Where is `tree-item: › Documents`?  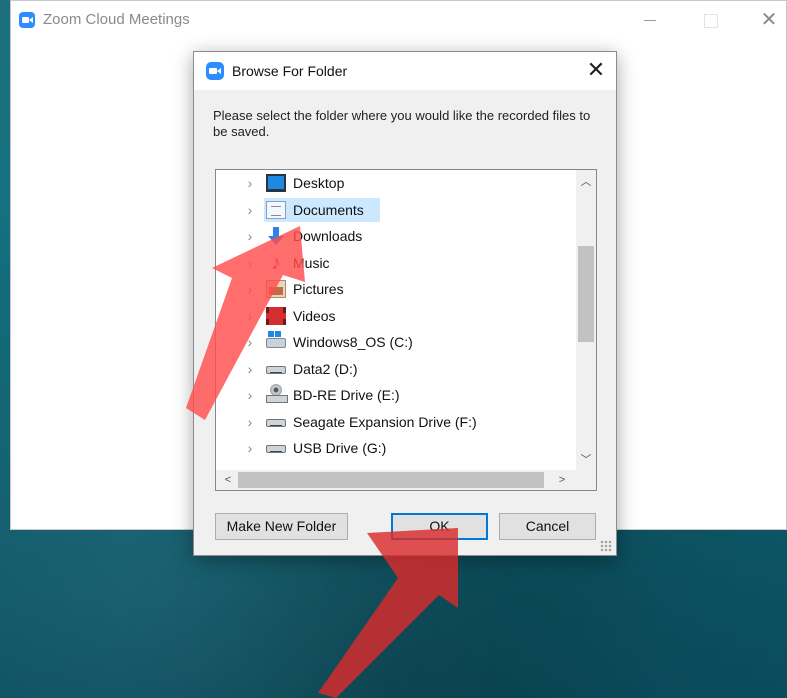 tree-item: › Documents is located at coordinates (396, 210).